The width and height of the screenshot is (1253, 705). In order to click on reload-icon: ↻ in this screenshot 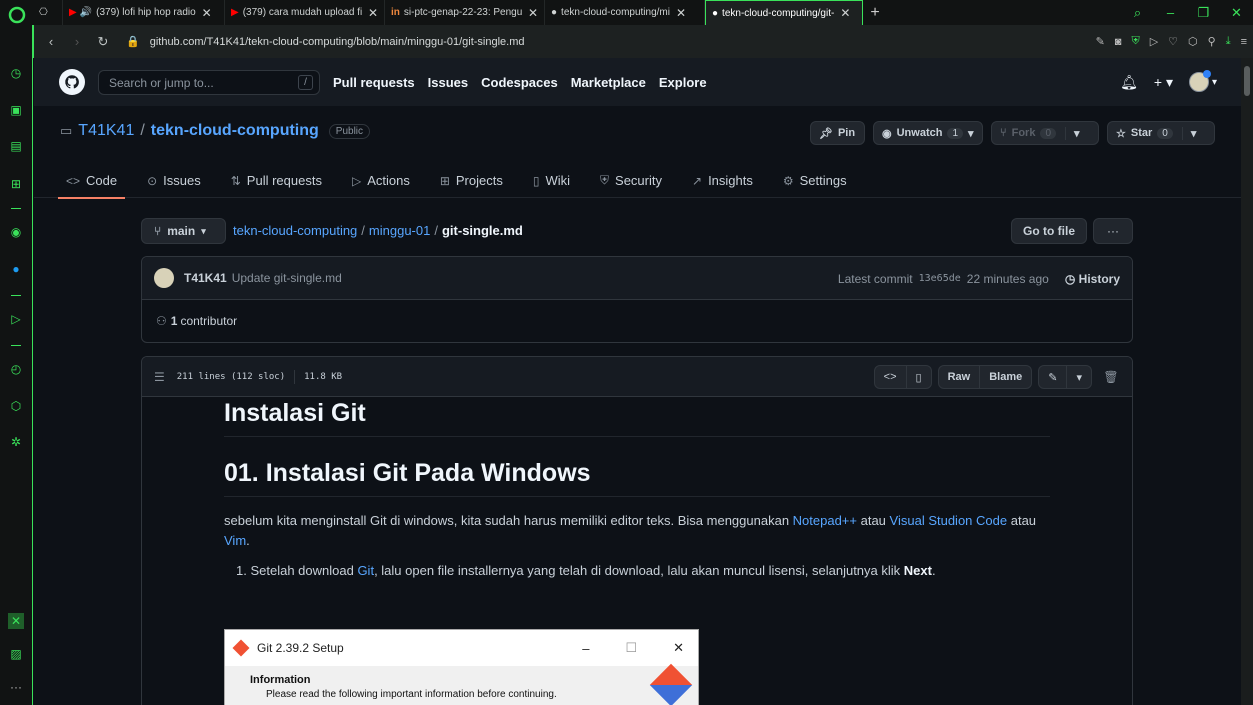, I will do `click(103, 42)`.